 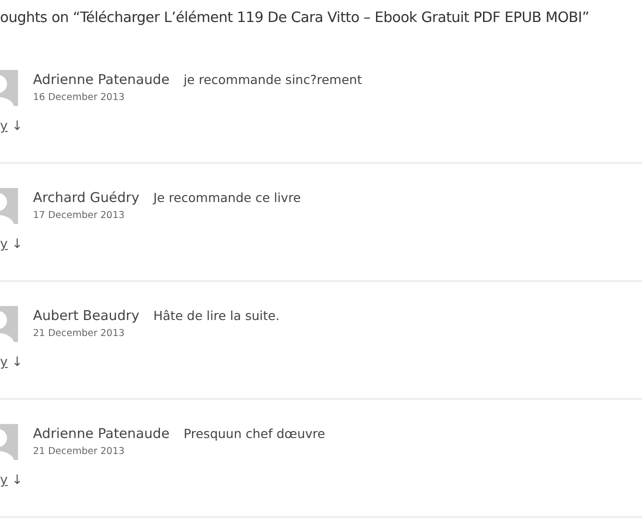 What do you see at coordinates (216, 315) in the screenshot?
I see `comment-text: Hâte de lire la suite.` at bounding box center [216, 315].